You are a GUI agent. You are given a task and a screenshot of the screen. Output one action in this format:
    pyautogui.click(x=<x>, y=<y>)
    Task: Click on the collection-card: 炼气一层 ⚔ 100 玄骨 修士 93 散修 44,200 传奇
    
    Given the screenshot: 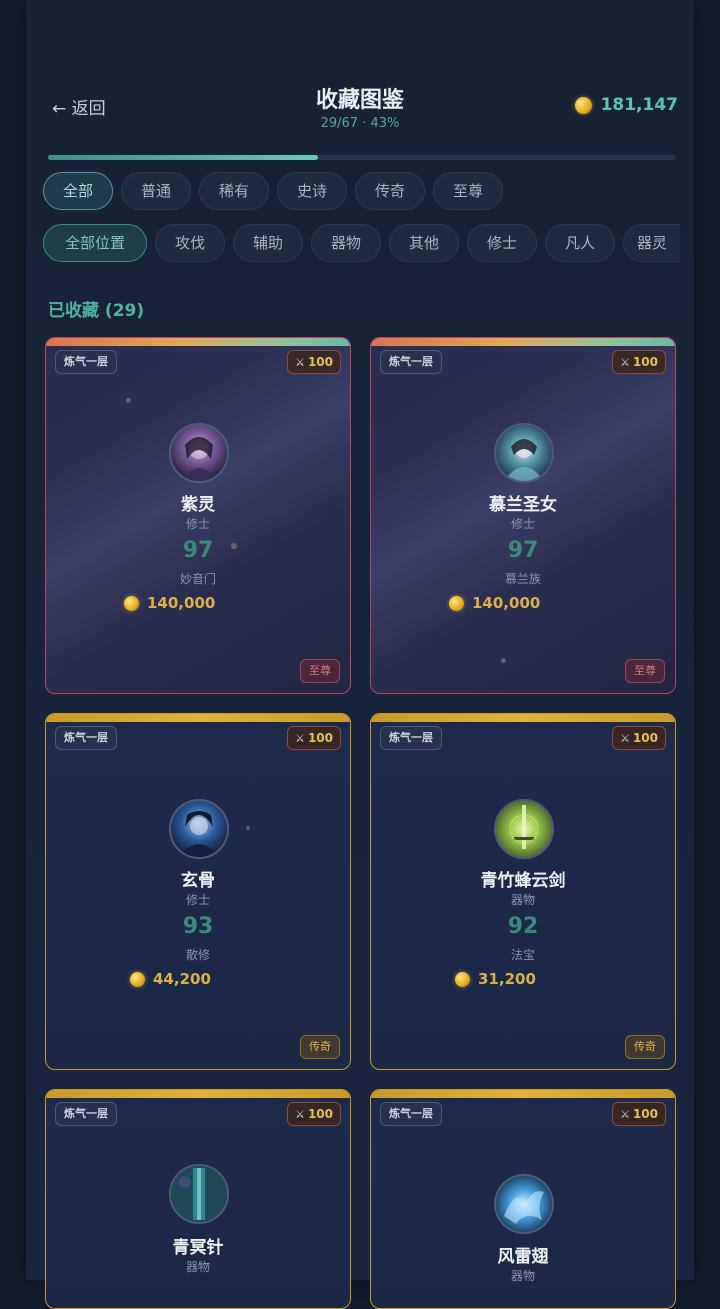 What is the action you would take?
    pyautogui.click(x=198, y=891)
    